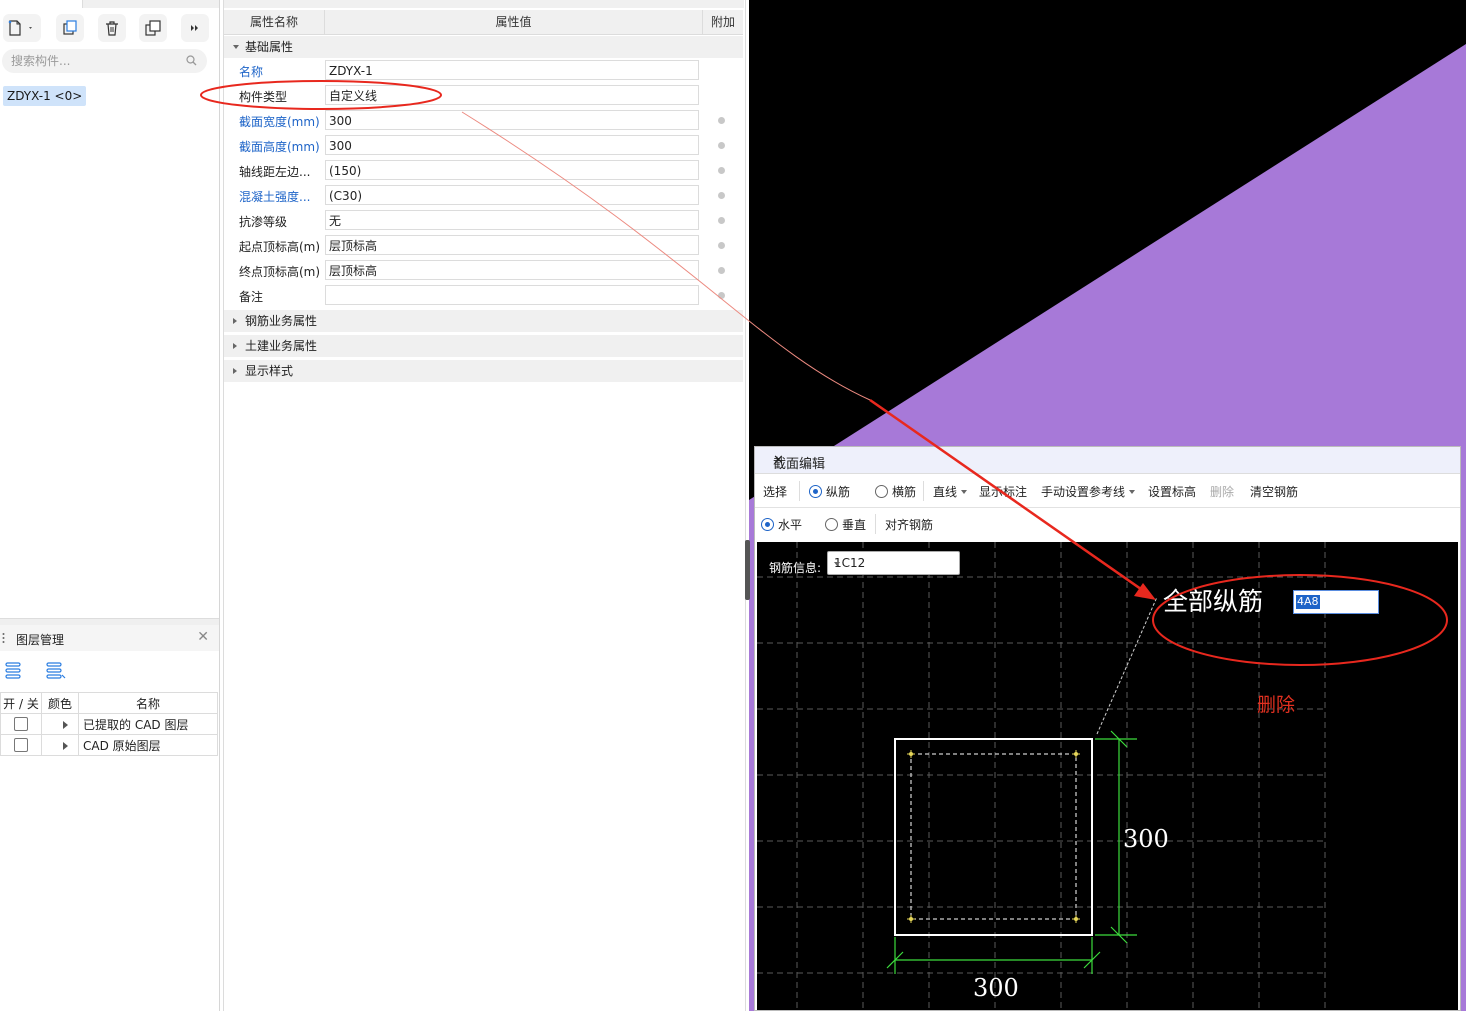 Image resolution: width=1466 pixels, height=1011 pixels. What do you see at coordinates (845, 524) in the screenshot?
I see `vertical-radio: 垂直` at bounding box center [845, 524].